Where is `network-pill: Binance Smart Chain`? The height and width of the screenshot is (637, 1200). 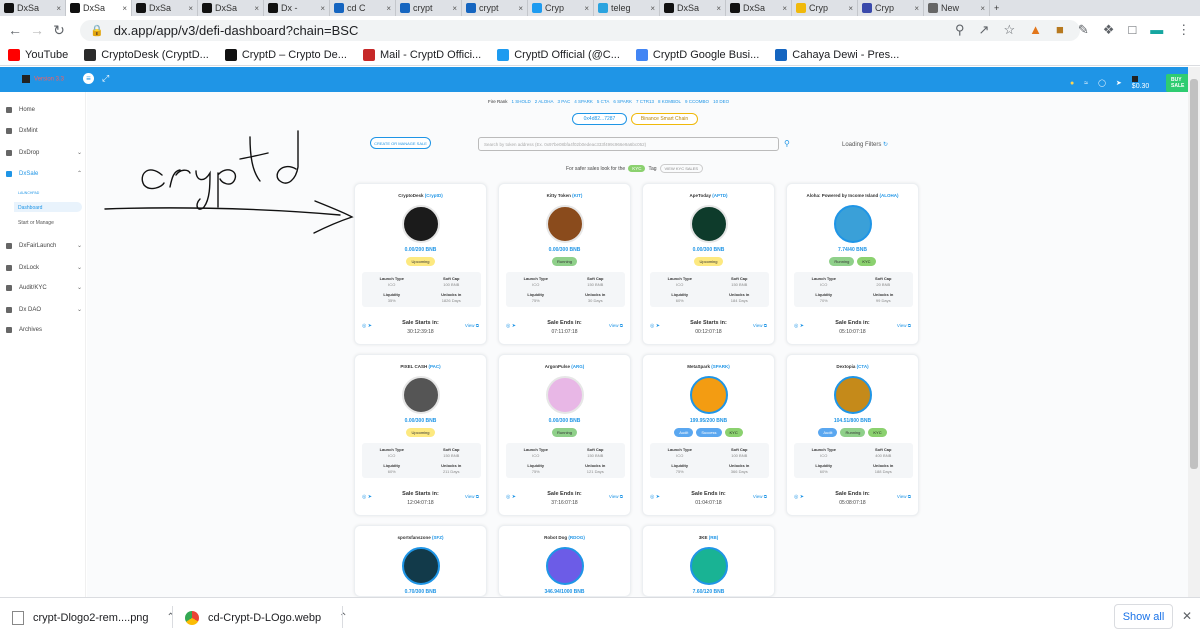
network-pill: Binance Smart Chain is located at coordinates (664, 119).